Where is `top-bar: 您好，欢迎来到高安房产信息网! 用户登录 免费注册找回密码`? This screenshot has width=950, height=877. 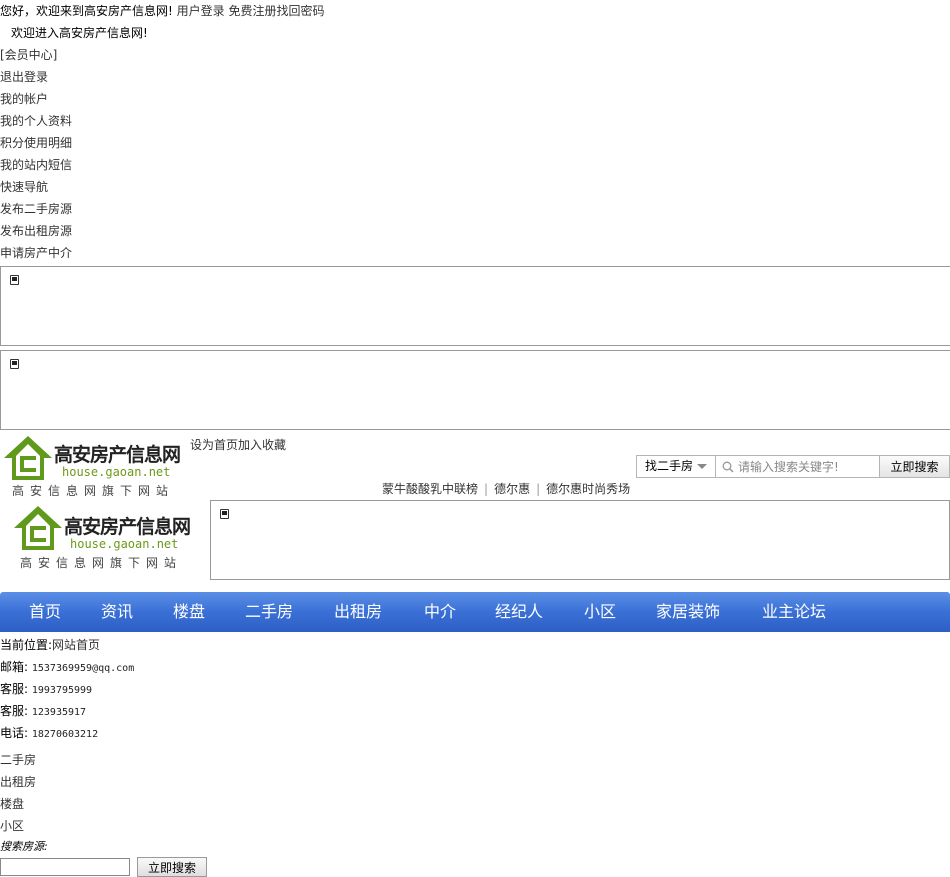 top-bar: 您好，欢迎来到高安房产信息网! 用户登录 免费注册找回密码 is located at coordinates (162, 11).